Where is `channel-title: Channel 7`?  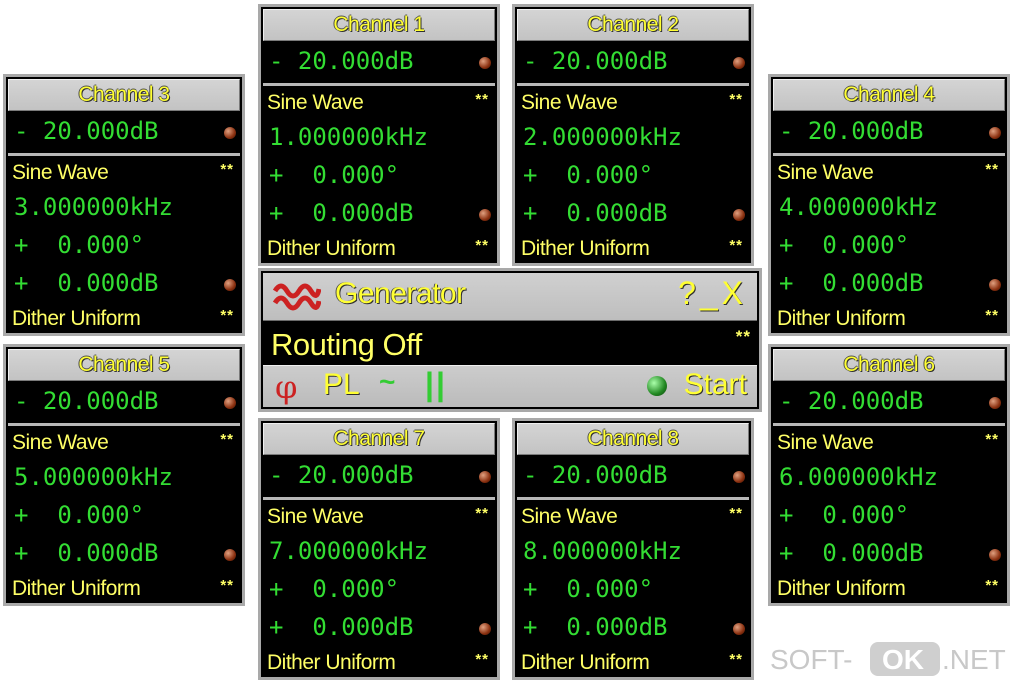 channel-title: Channel 7 is located at coordinates (379, 439).